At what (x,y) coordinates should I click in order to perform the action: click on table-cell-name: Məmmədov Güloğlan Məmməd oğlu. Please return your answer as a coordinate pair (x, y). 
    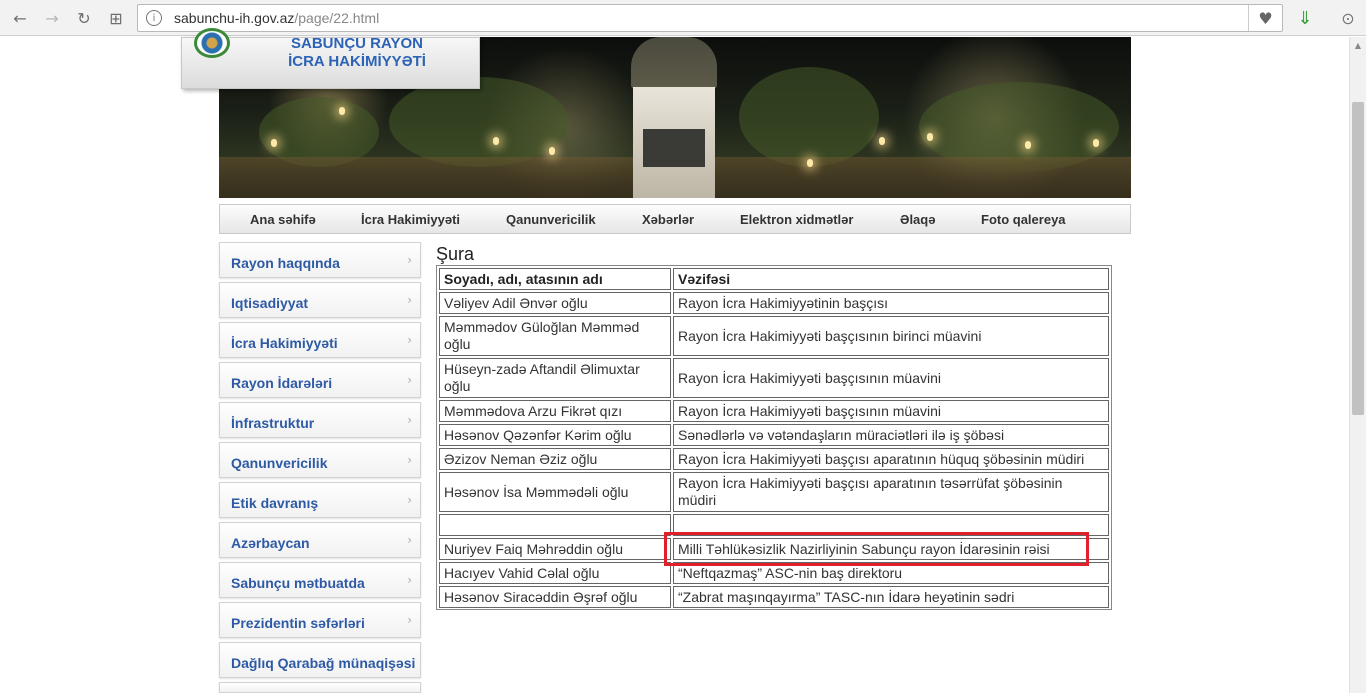
    Looking at the image, I should click on (555, 336).